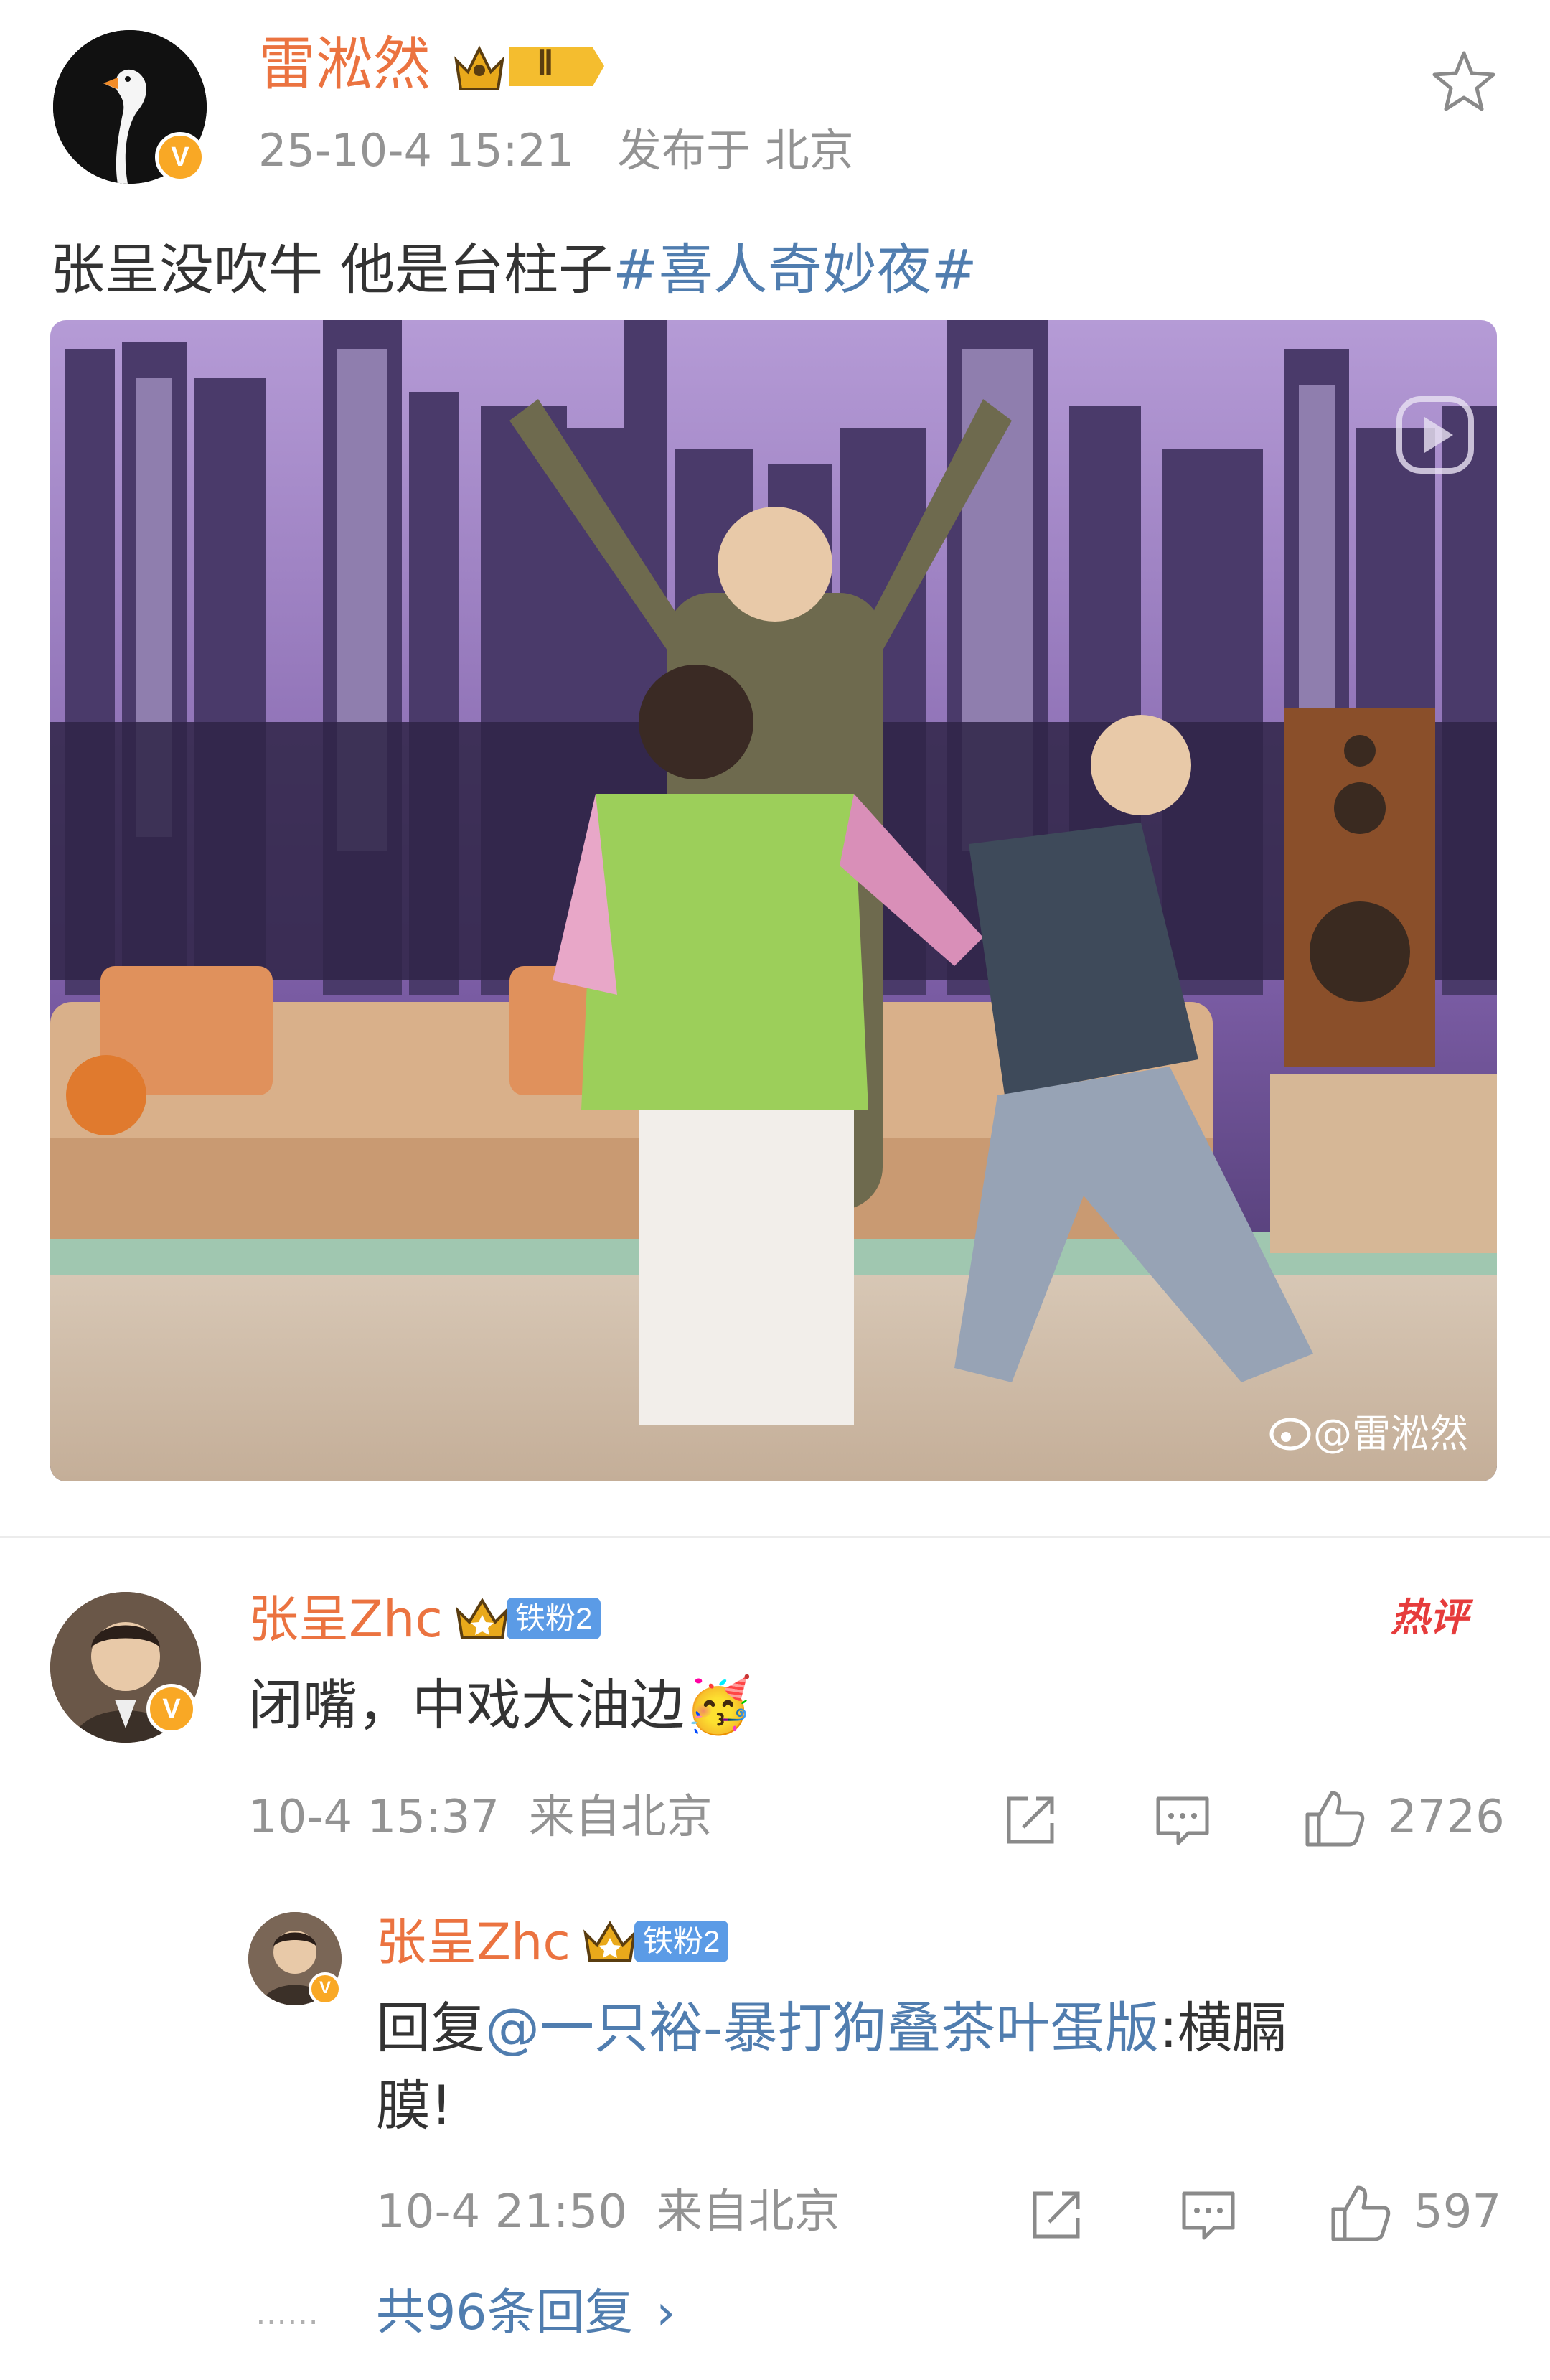  I want to click on more-replies-label: 共96条回复, so click(505, 2313).